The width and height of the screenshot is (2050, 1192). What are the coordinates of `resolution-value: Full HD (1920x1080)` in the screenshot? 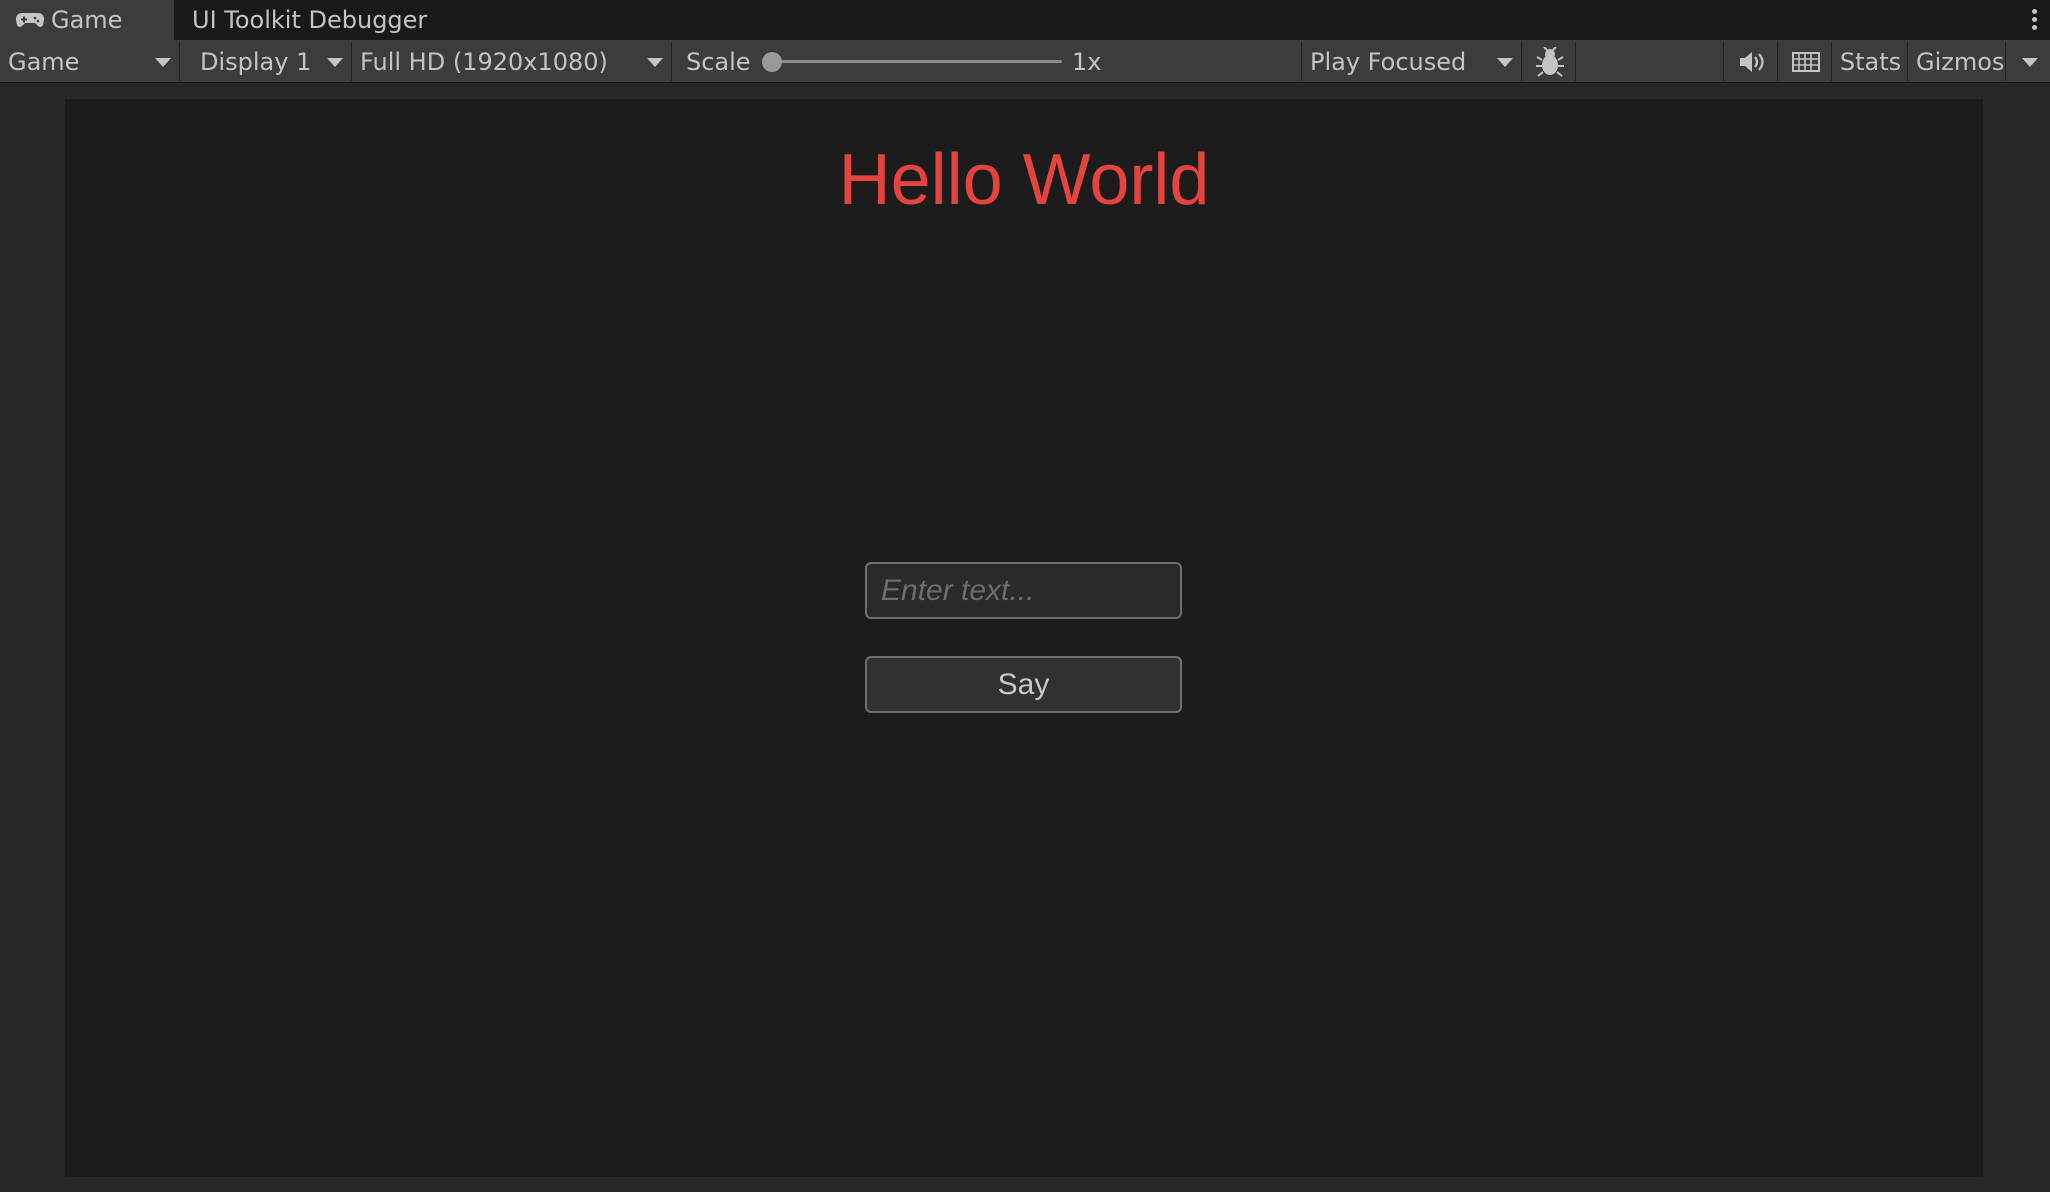 It's located at (484, 61).